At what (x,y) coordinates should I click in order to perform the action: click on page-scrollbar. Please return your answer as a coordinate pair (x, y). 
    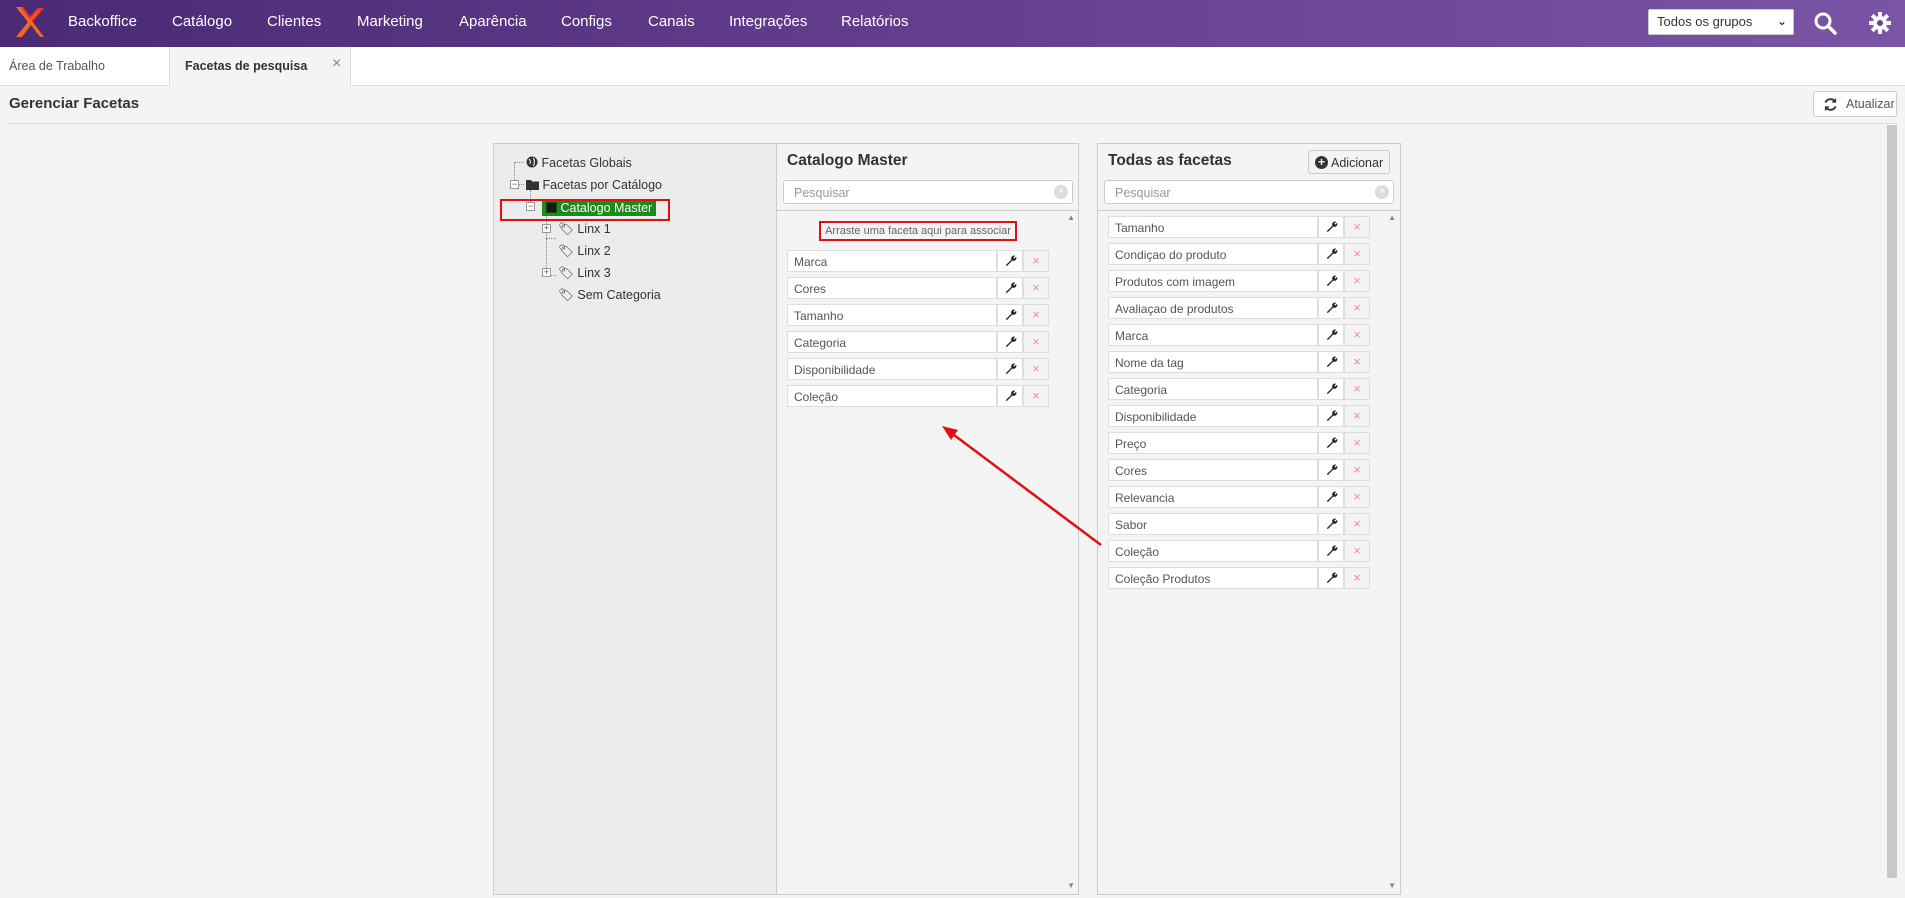
    Looking at the image, I should click on (1892, 501).